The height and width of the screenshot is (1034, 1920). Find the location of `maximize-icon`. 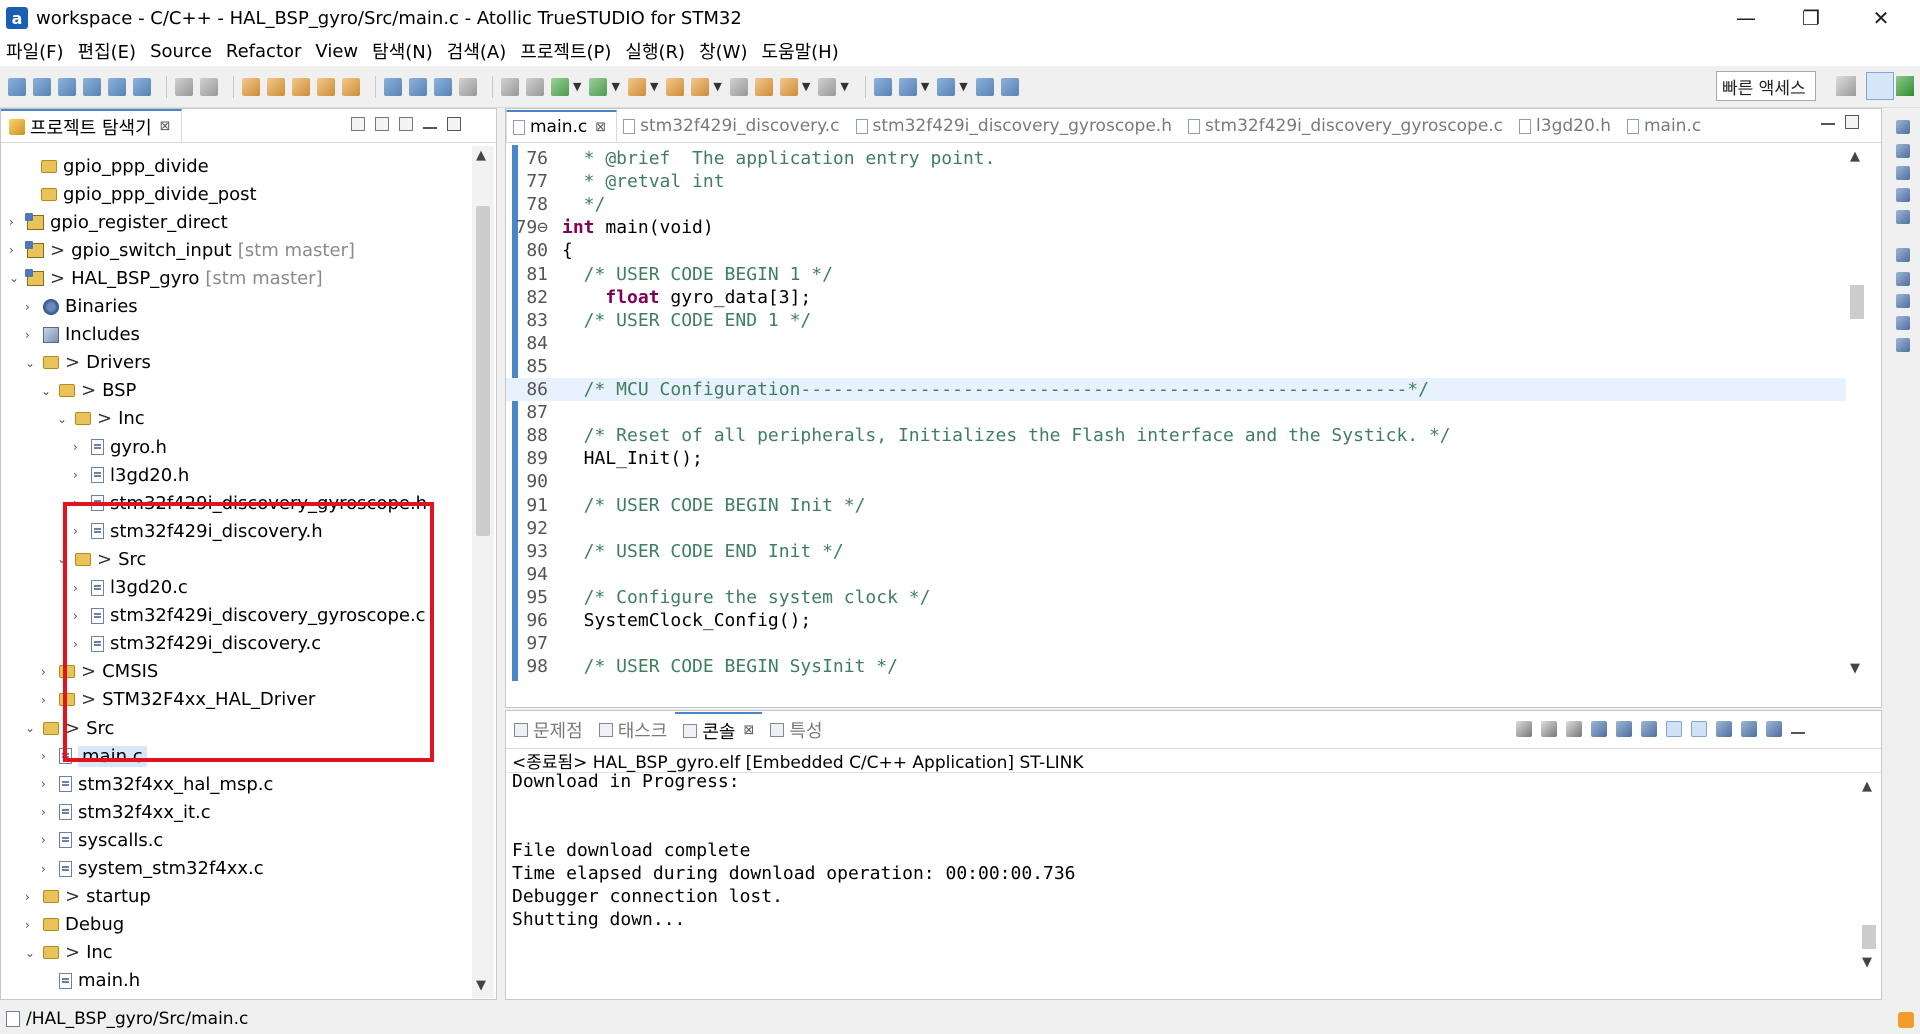

maximize-icon is located at coordinates (1852, 122).